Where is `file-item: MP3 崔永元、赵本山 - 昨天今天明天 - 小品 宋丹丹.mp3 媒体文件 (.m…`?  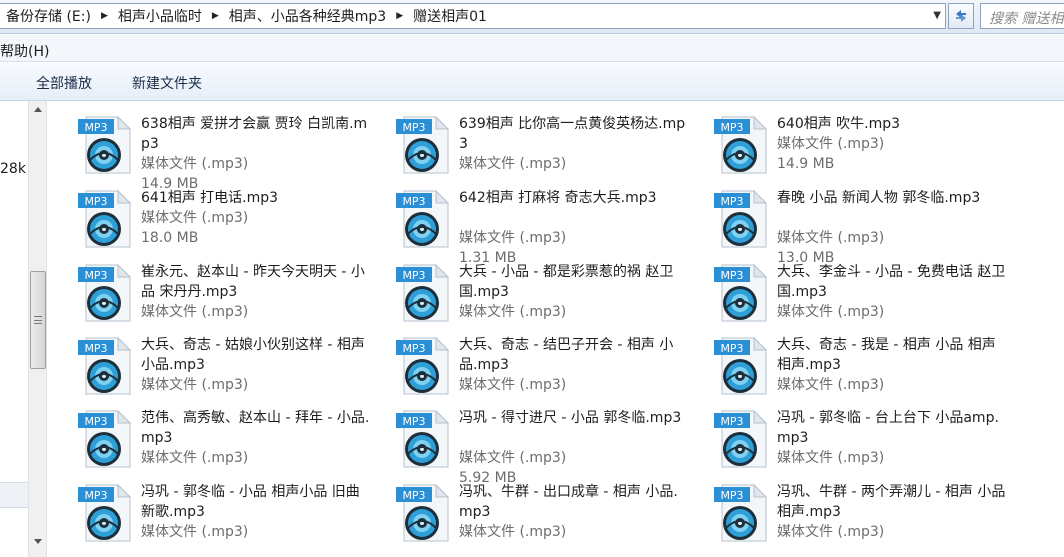
file-item: MP3 崔永元、赵本山 - 昨天今天明天 - 小品 宋丹丹.mp3 媒体文件 (.m… is located at coordinates (207, 285).